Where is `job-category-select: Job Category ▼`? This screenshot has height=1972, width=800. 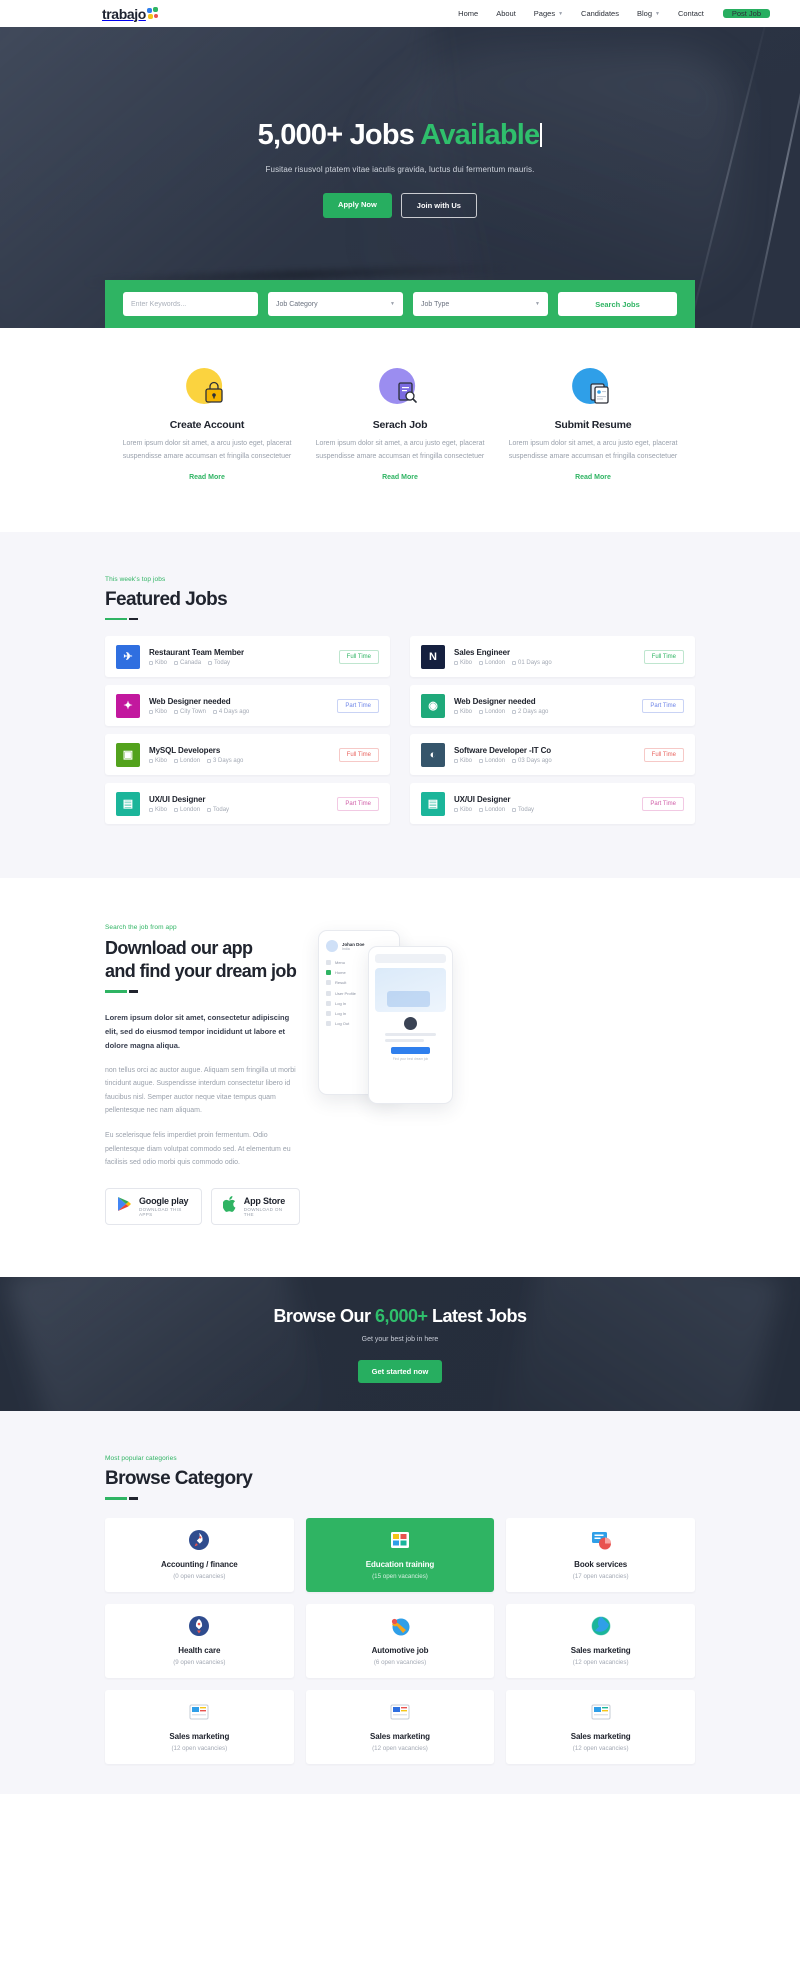
job-category-select: Job Category ▼ is located at coordinates (335, 304).